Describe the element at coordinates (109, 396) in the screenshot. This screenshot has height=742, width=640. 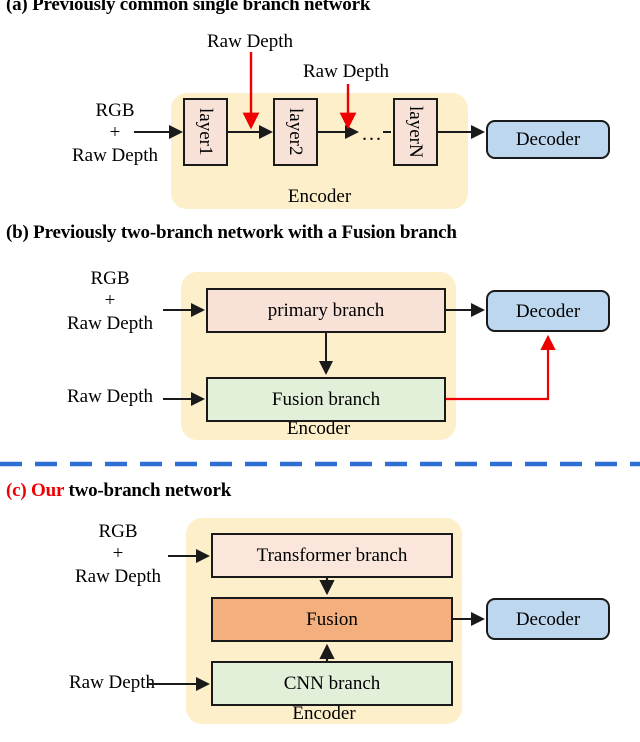
I see `panel-b-input-label-2: Raw Depth` at that location.